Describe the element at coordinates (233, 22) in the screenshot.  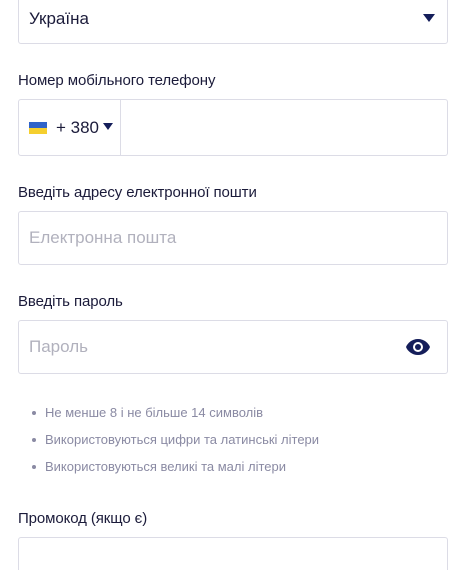
I see `country-select: Україна` at that location.